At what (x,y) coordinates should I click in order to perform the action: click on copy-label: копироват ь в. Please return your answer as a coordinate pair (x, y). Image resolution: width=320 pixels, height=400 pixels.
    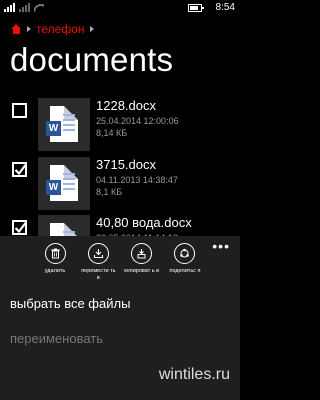
    Looking at the image, I should click on (142, 271).